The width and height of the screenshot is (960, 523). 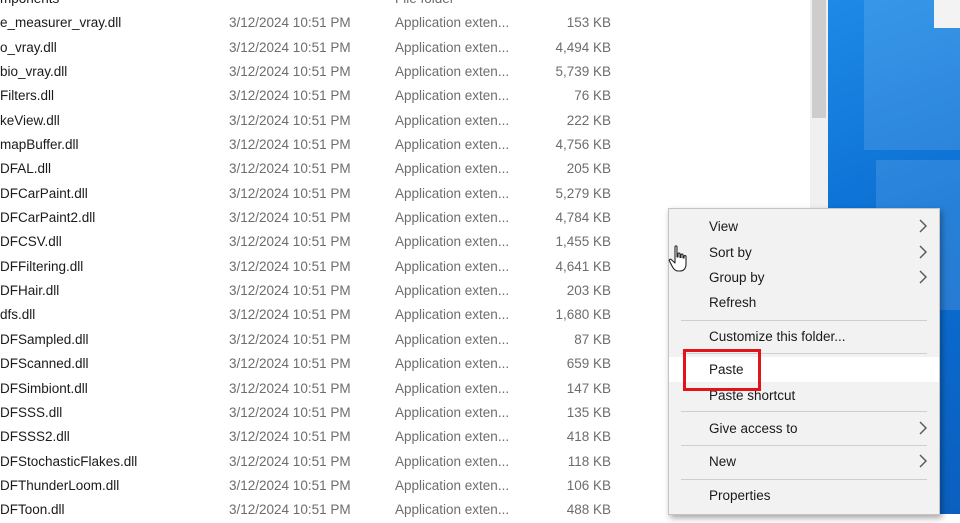 What do you see at coordinates (29, 3) in the screenshot?
I see `file-name: mponents` at bounding box center [29, 3].